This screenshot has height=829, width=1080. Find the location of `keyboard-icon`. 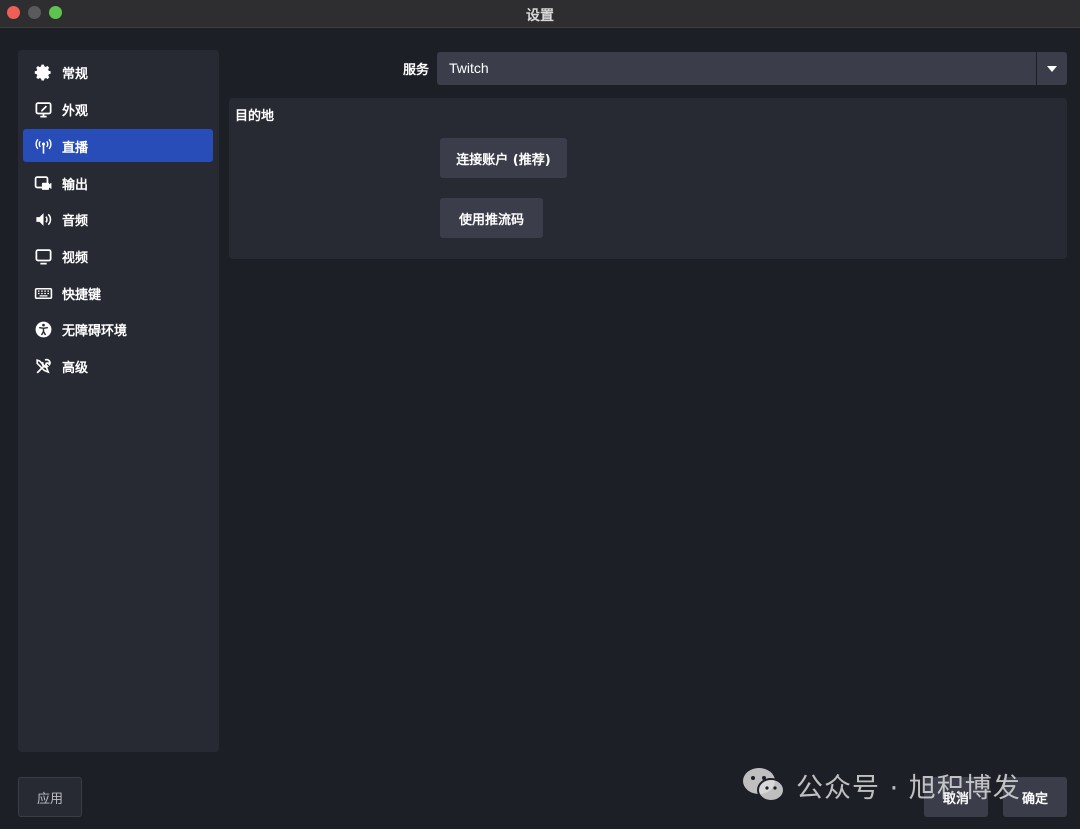

keyboard-icon is located at coordinates (43, 293).